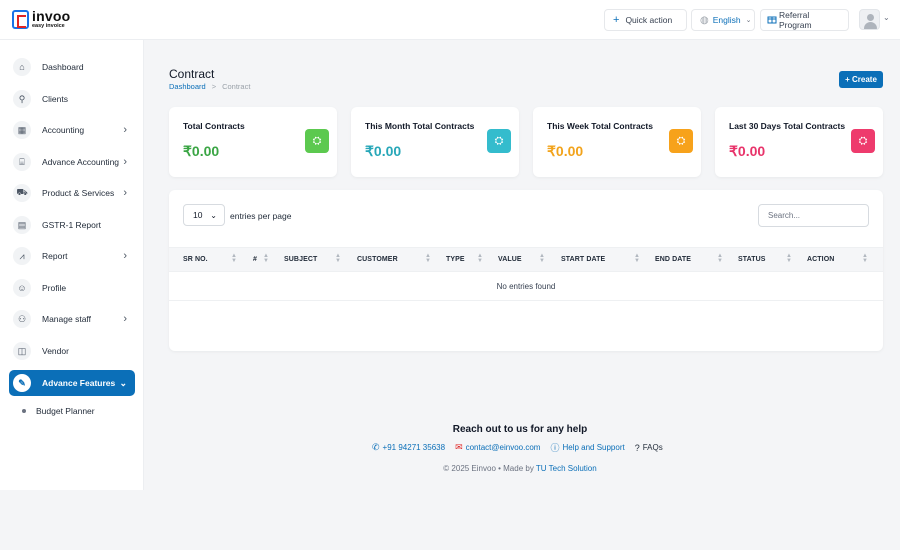  Describe the element at coordinates (22, 99) in the screenshot. I see `user-plus-icon: ⚲` at that location.